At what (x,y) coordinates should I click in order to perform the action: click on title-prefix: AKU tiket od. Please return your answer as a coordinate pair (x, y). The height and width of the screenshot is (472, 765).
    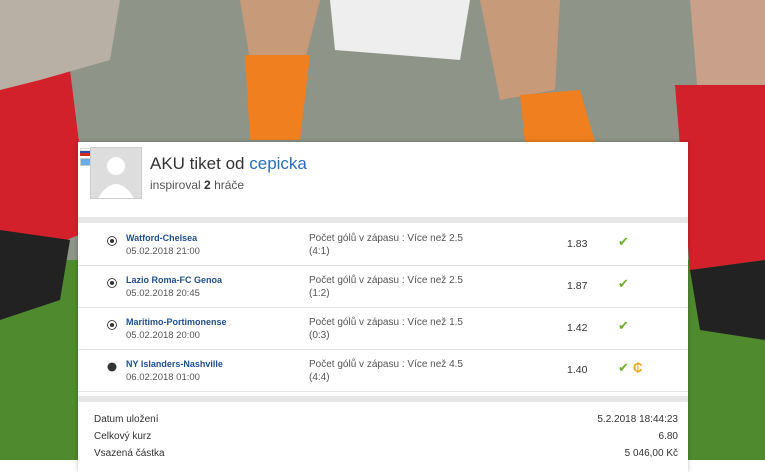
    Looking at the image, I should click on (197, 163).